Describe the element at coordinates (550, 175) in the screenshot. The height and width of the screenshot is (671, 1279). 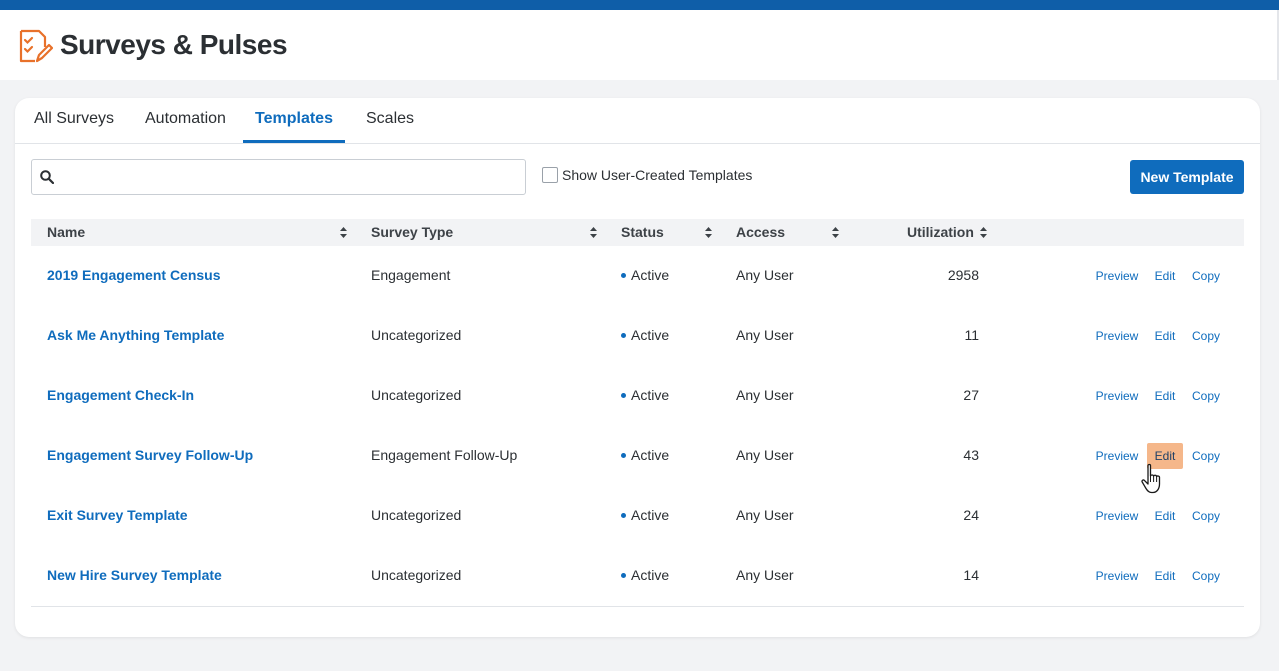
I see `show-user-created-checkbox` at that location.